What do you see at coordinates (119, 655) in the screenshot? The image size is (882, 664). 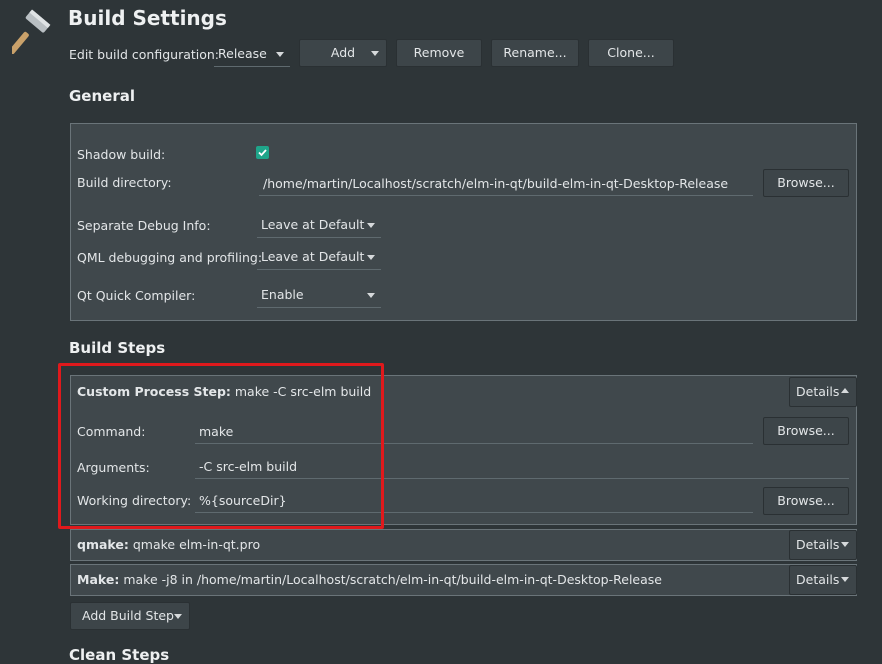 I see `clean-steps-section-title: Clean Steps` at bounding box center [119, 655].